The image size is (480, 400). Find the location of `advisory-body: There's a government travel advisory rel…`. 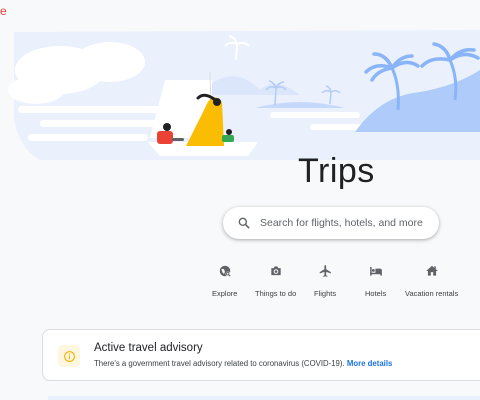

advisory-body: There's a government travel advisory rel… is located at coordinates (219, 363).